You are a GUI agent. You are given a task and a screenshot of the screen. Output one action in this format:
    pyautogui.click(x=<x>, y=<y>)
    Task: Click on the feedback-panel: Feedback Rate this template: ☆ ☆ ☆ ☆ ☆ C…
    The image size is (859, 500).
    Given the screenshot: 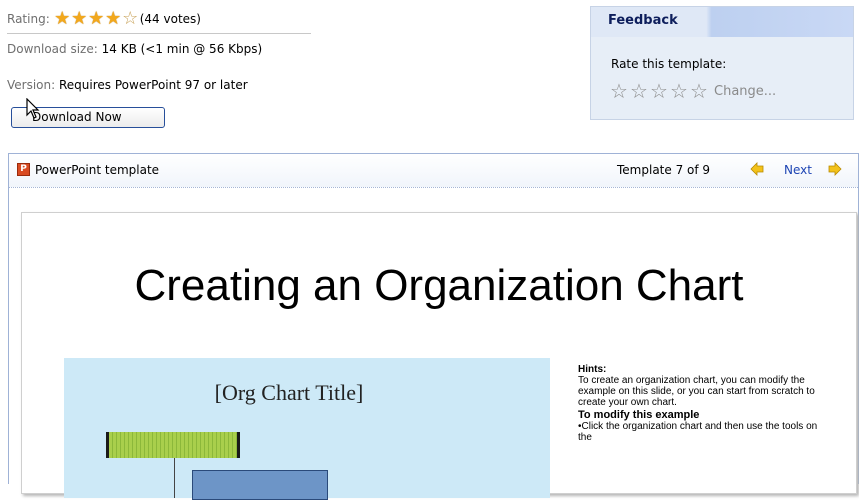 What is the action you would take?
    pyautogui.click(x=722, y=63)
    